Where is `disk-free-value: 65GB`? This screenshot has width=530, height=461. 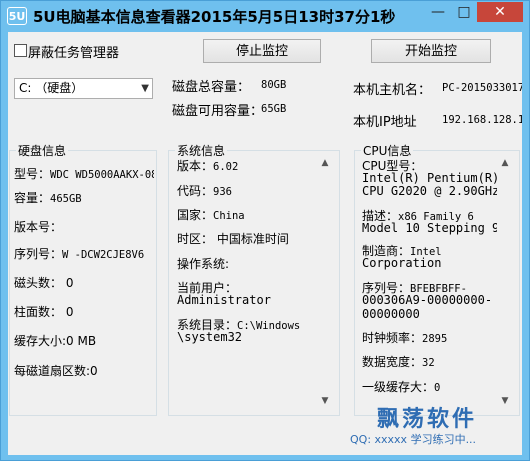
disk-free-value: 65GB is located at coordinates (274, 109).